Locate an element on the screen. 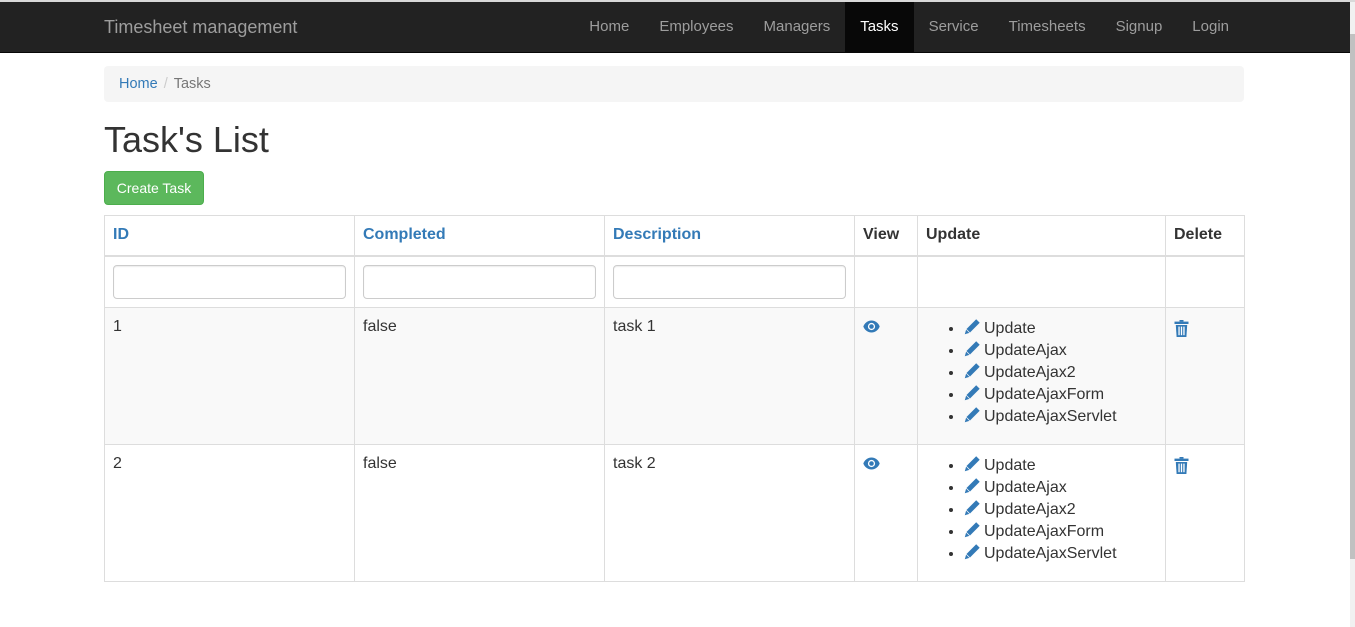  nav-link-employees: Employees is located at coordinates (696, 27).